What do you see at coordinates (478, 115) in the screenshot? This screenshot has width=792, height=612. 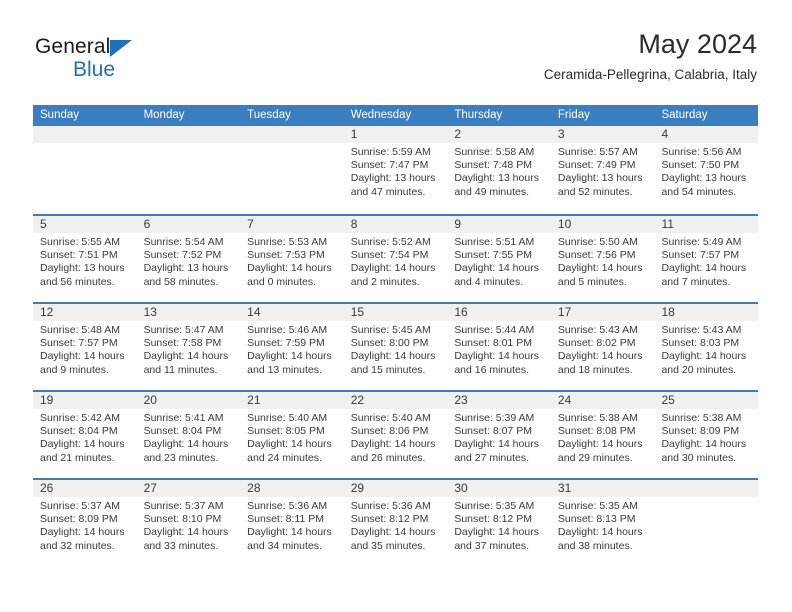 I see `weekday-header-thursday: Thursday` at bounding box center [478, 115].